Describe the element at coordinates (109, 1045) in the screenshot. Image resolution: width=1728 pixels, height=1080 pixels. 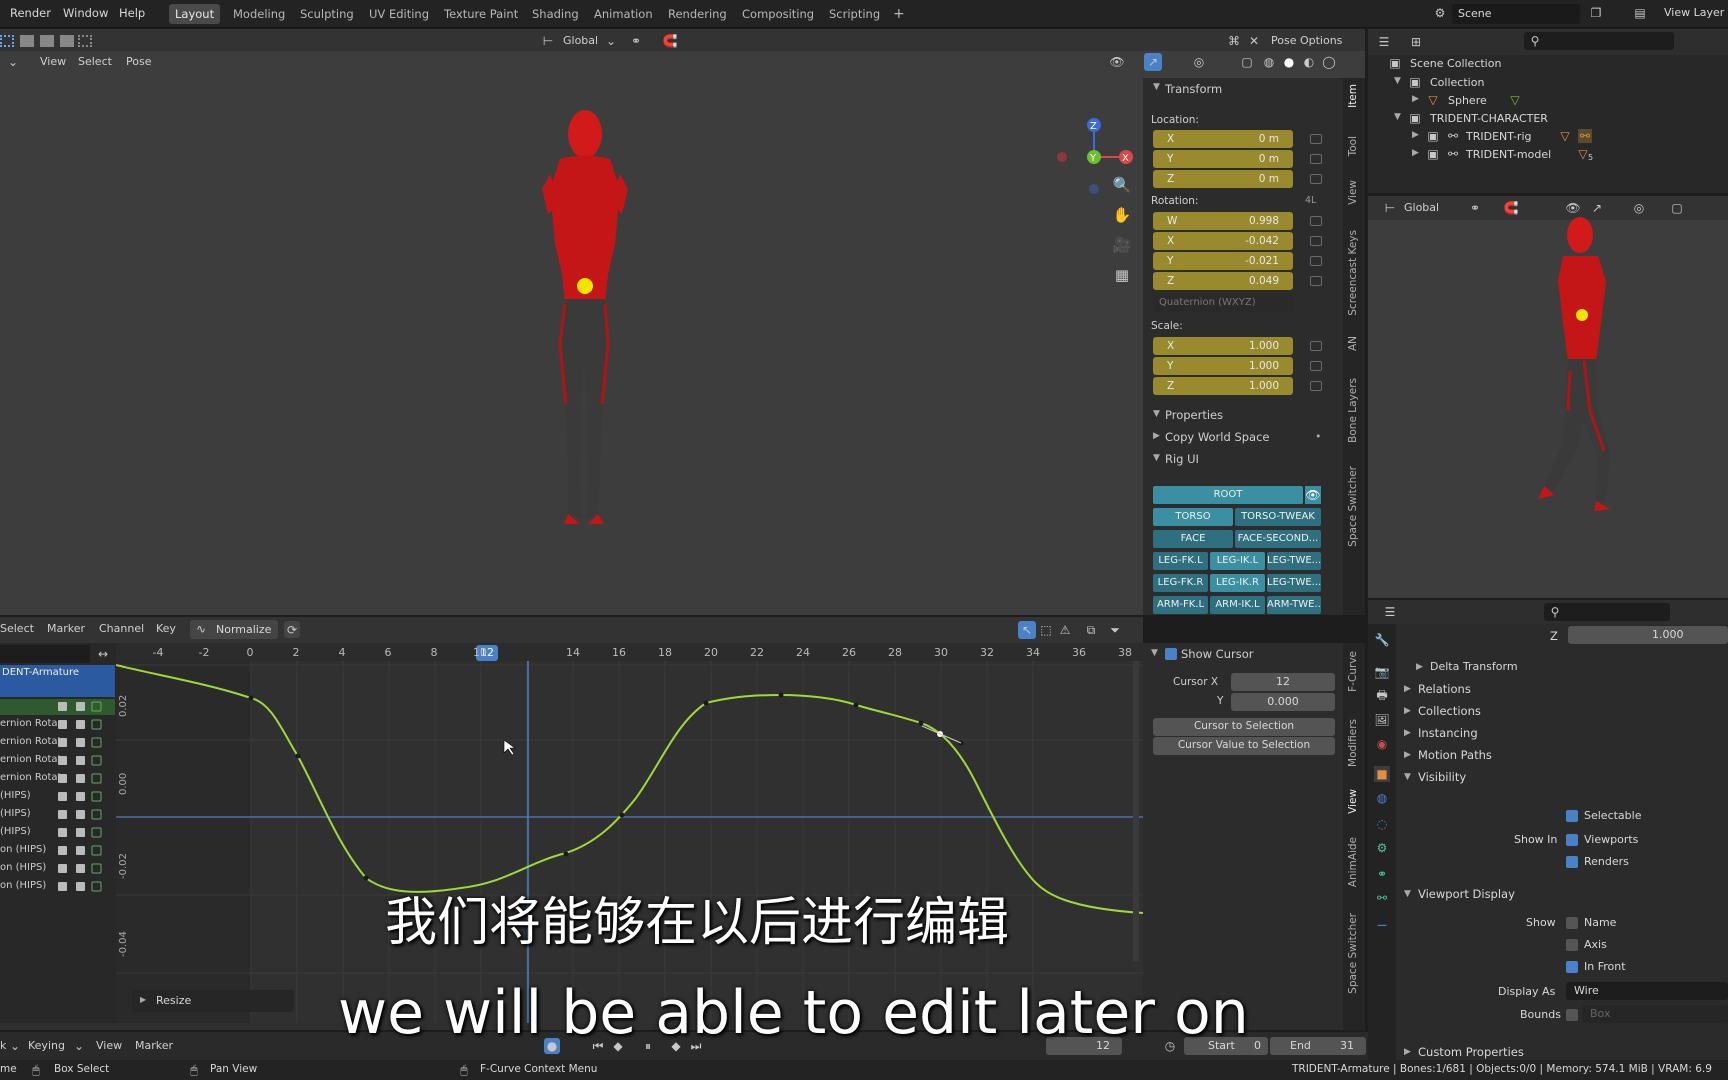
I see `timeline-view-menu: View` at that location.